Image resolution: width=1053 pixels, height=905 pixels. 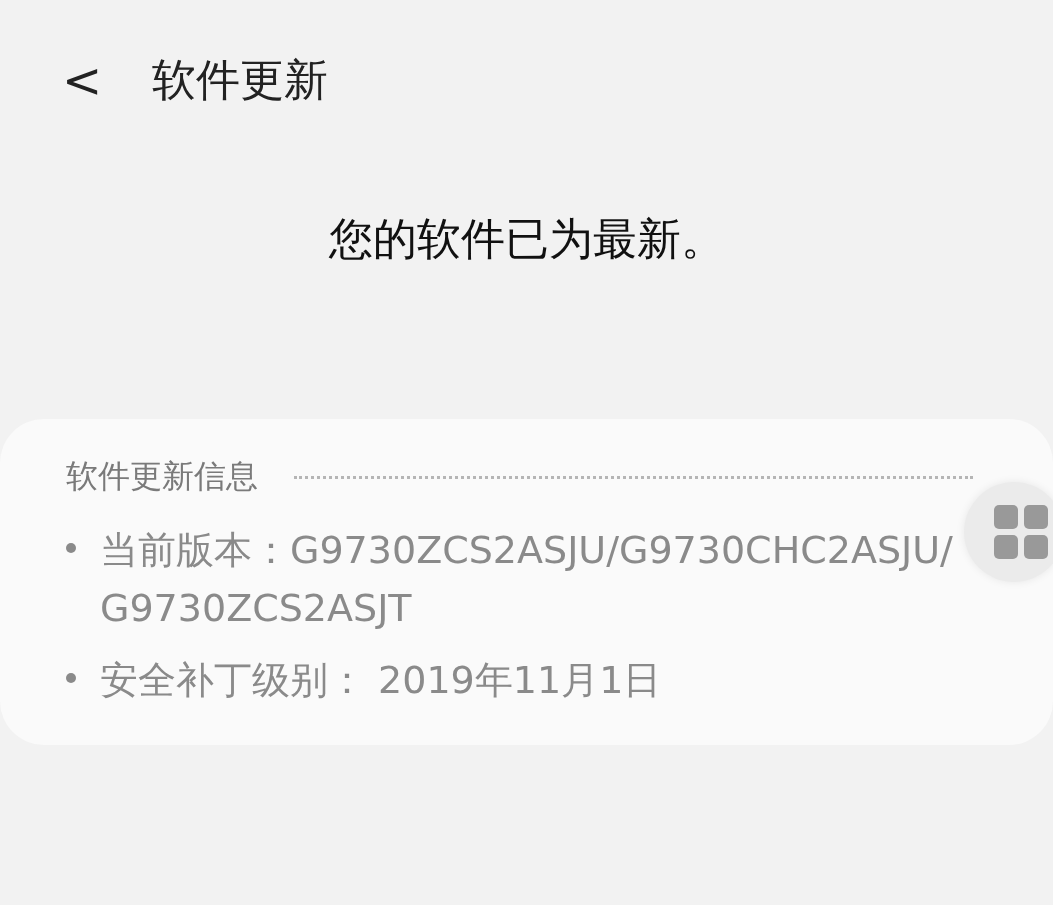 I want to click on status-message: 您的软件已为最新。, so click(x=526, y=239).